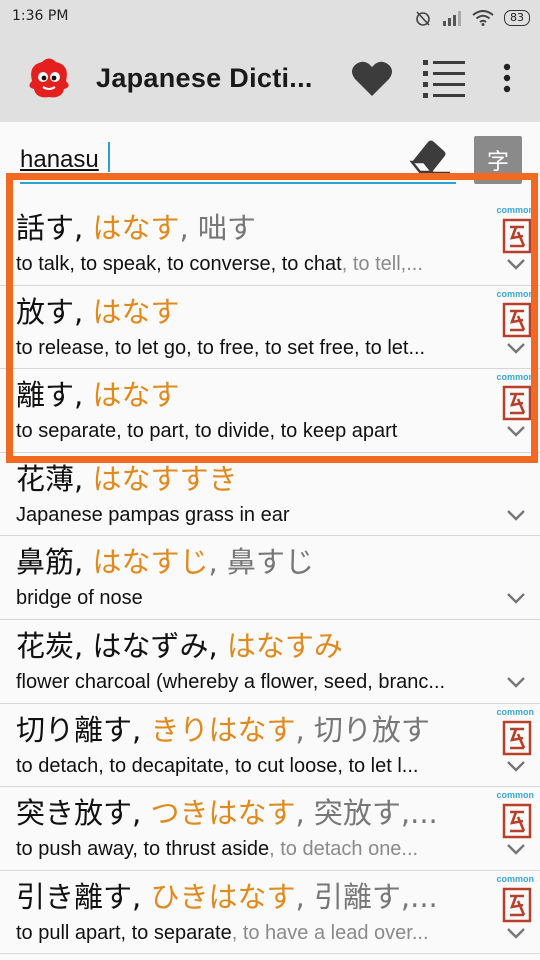 This screenshot has width=540, height=960. What do you see at coordinates (270, 18) in the screenshot?
I see `status-bar: 1:36 PM 83` at bounding box center [270, 18].